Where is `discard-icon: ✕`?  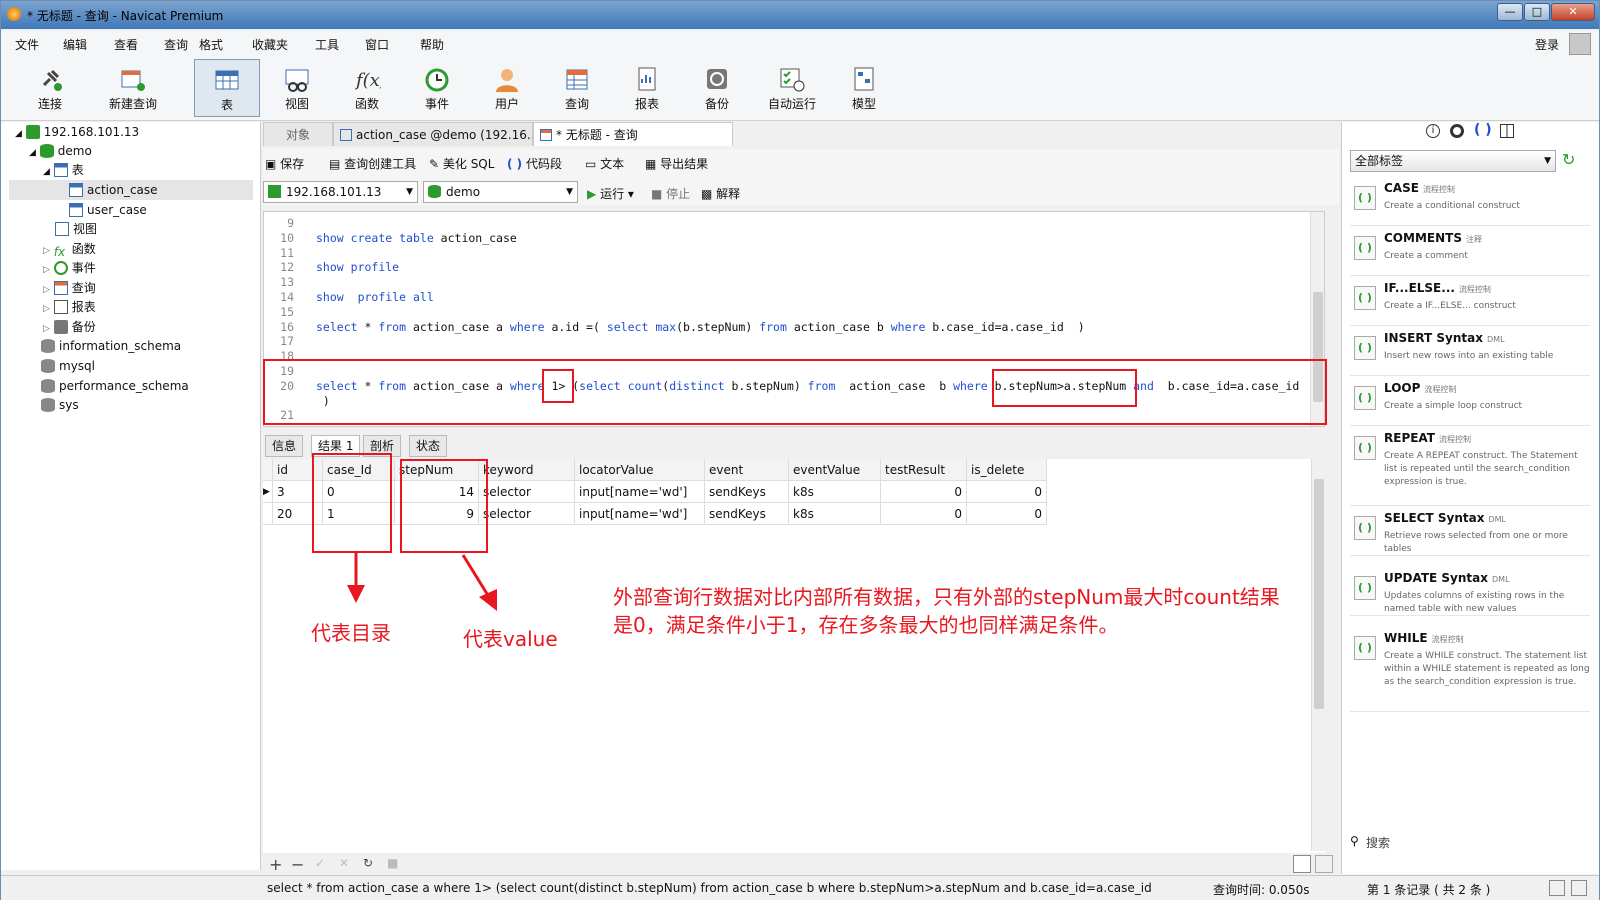 discard-icon: ✕ is located at coordinates (344, 863).